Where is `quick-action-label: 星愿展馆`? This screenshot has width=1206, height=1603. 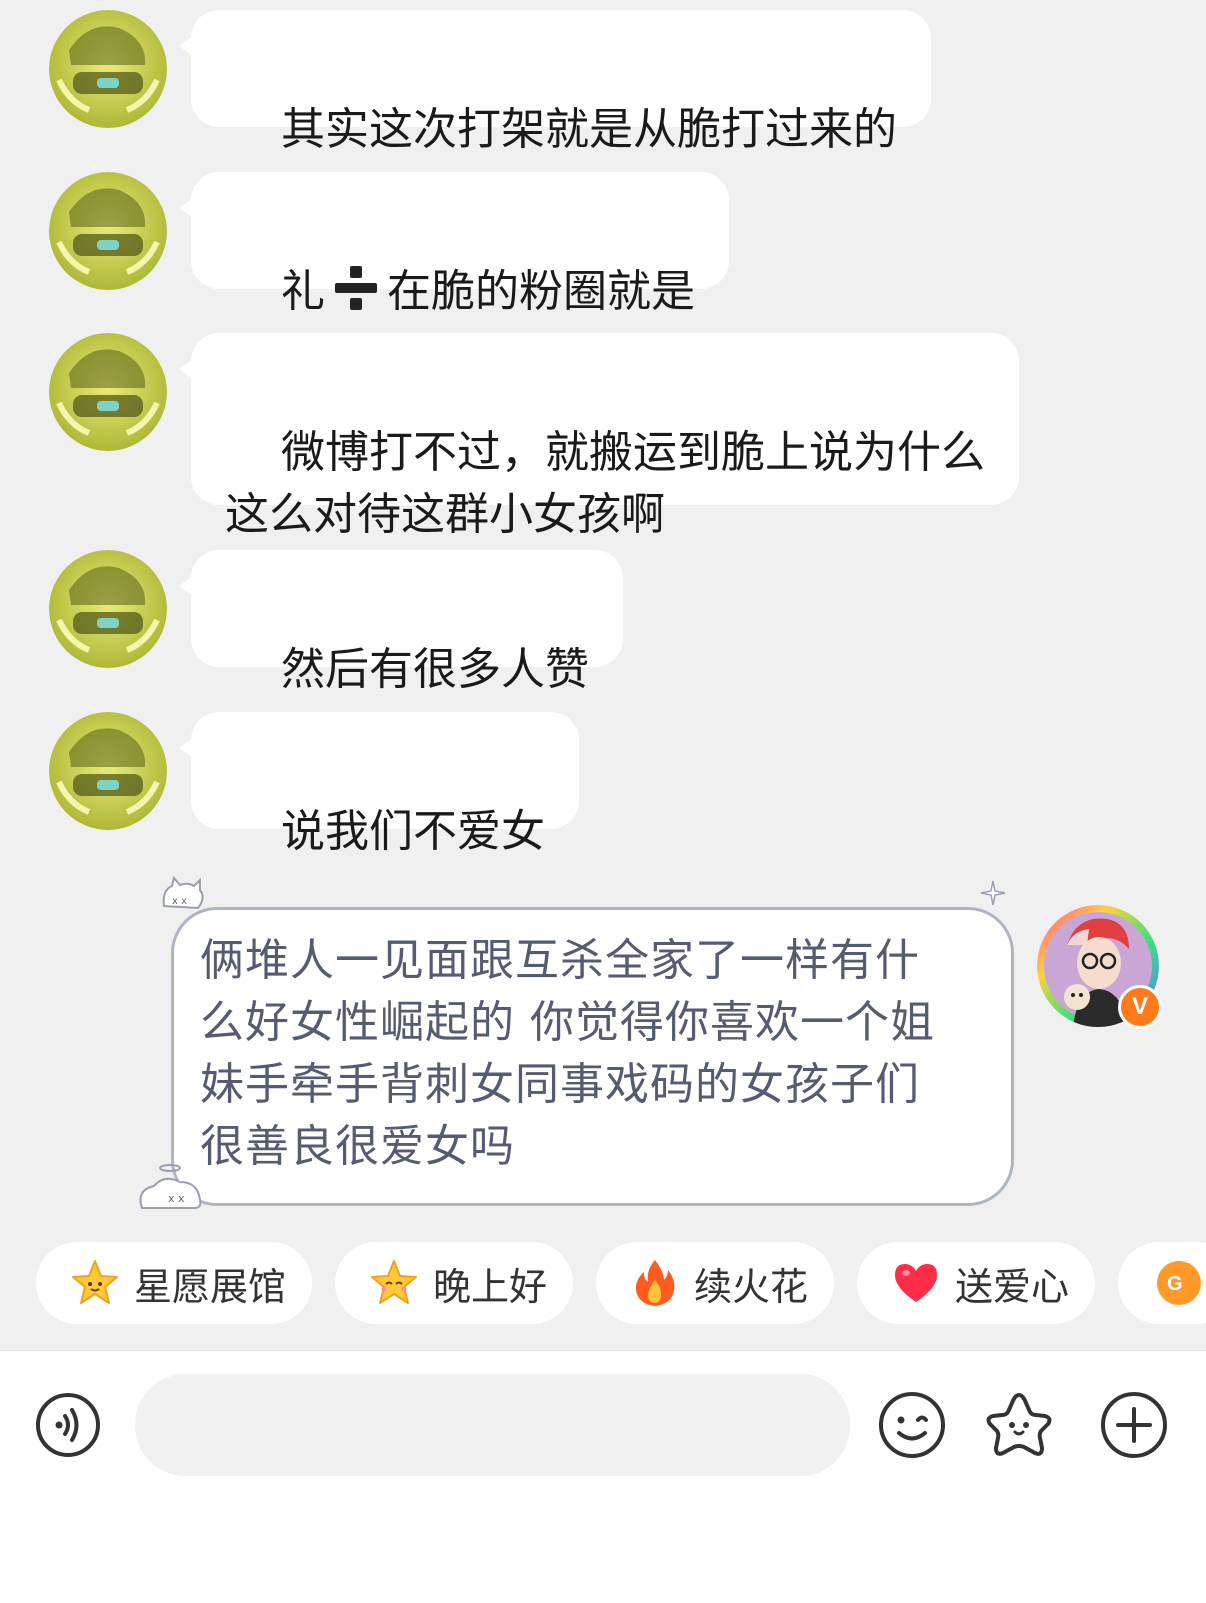 quick-action-label: 星愿展馆 is located at coordinates (210, 1286).